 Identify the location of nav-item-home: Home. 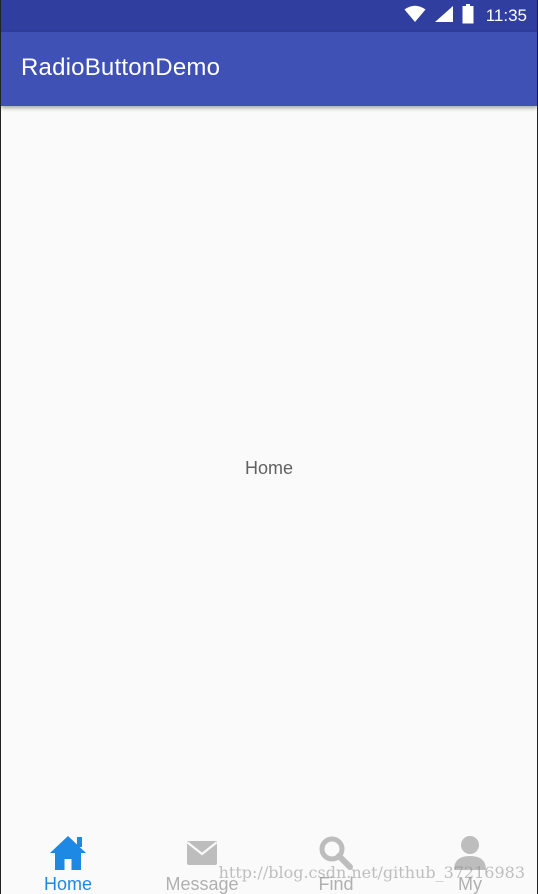
(68, 859).